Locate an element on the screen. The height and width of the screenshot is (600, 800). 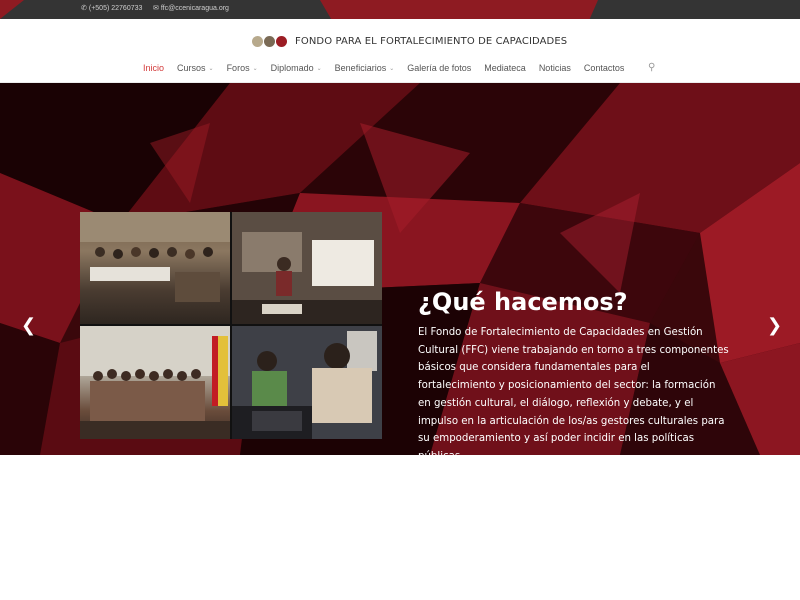
nav-item-beneficiarios: Beneficiarios ⌄ is located at coordinates (365, 68).